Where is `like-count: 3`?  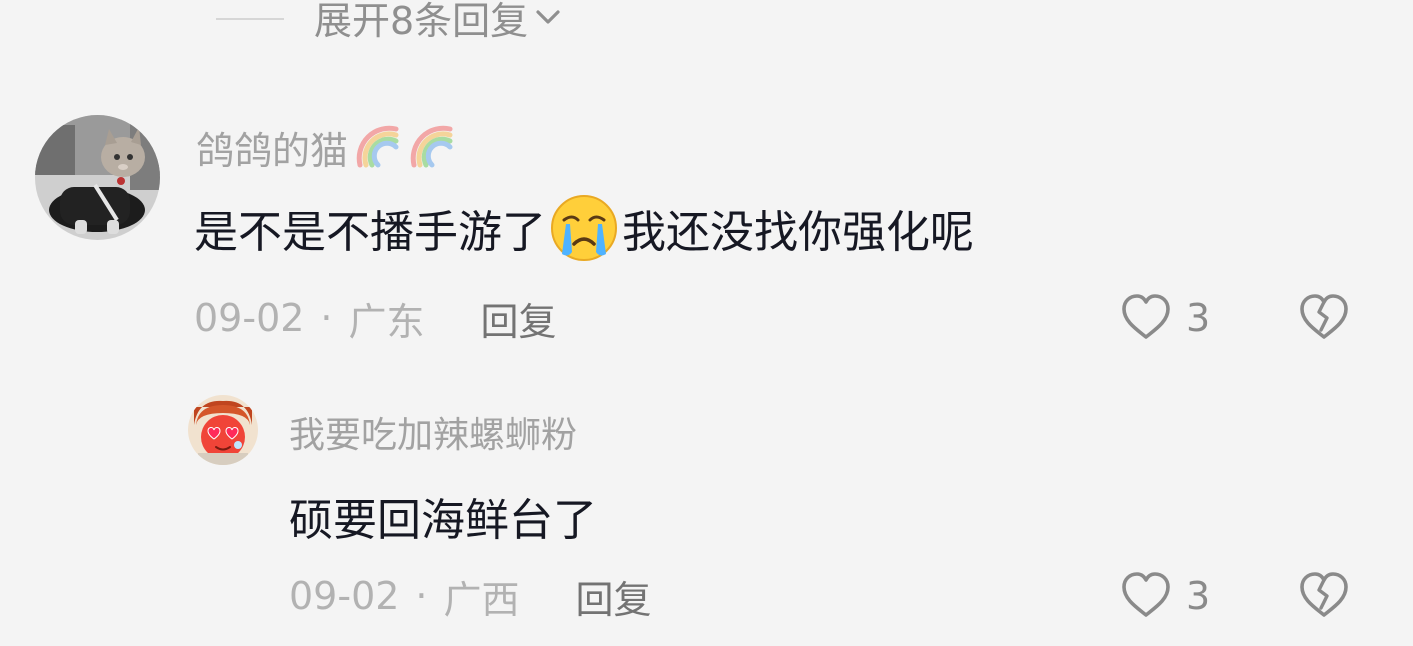
like-count: 3 is located at coordinates (1198, 318).